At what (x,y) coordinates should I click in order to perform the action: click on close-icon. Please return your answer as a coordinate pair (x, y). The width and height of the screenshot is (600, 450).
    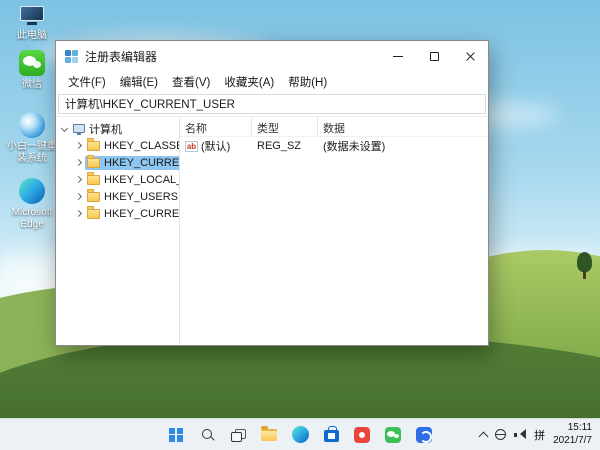
    Looking at the image, I should click on (470, 56).